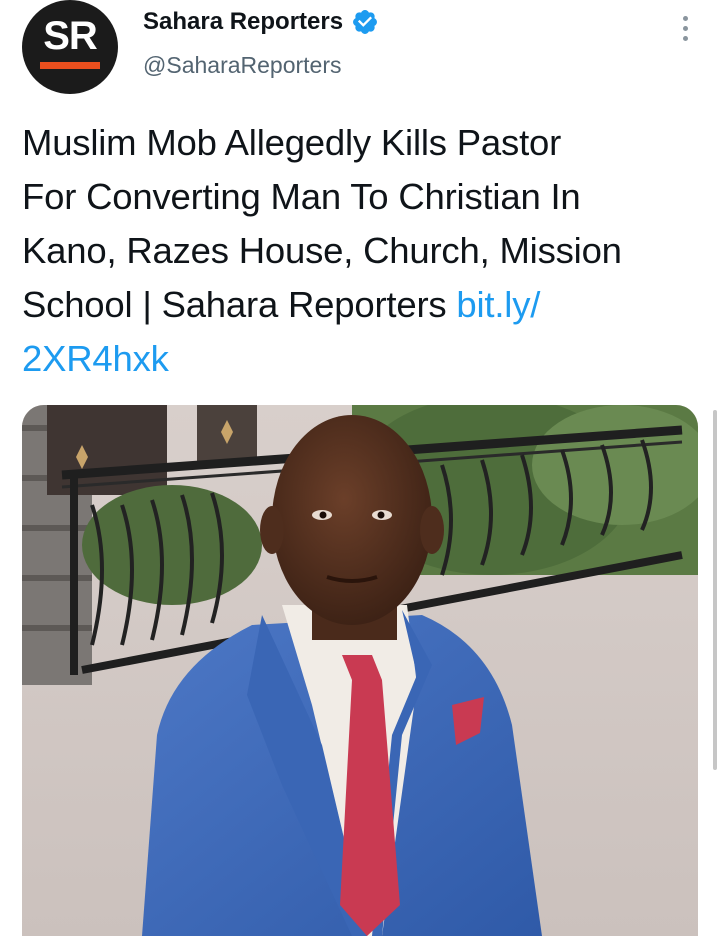 The width and height of the screenshot is (720, 936). What do you see at coordinates (243, 22) in the screenshot?
I see `author-display-name: Sahara Reporters` at bounding box center [243, 22].